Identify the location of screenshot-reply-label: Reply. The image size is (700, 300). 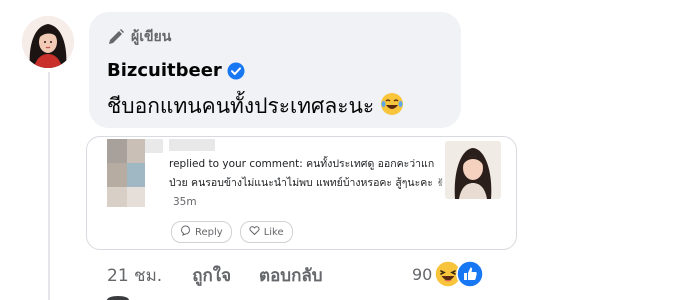
(209, 232).